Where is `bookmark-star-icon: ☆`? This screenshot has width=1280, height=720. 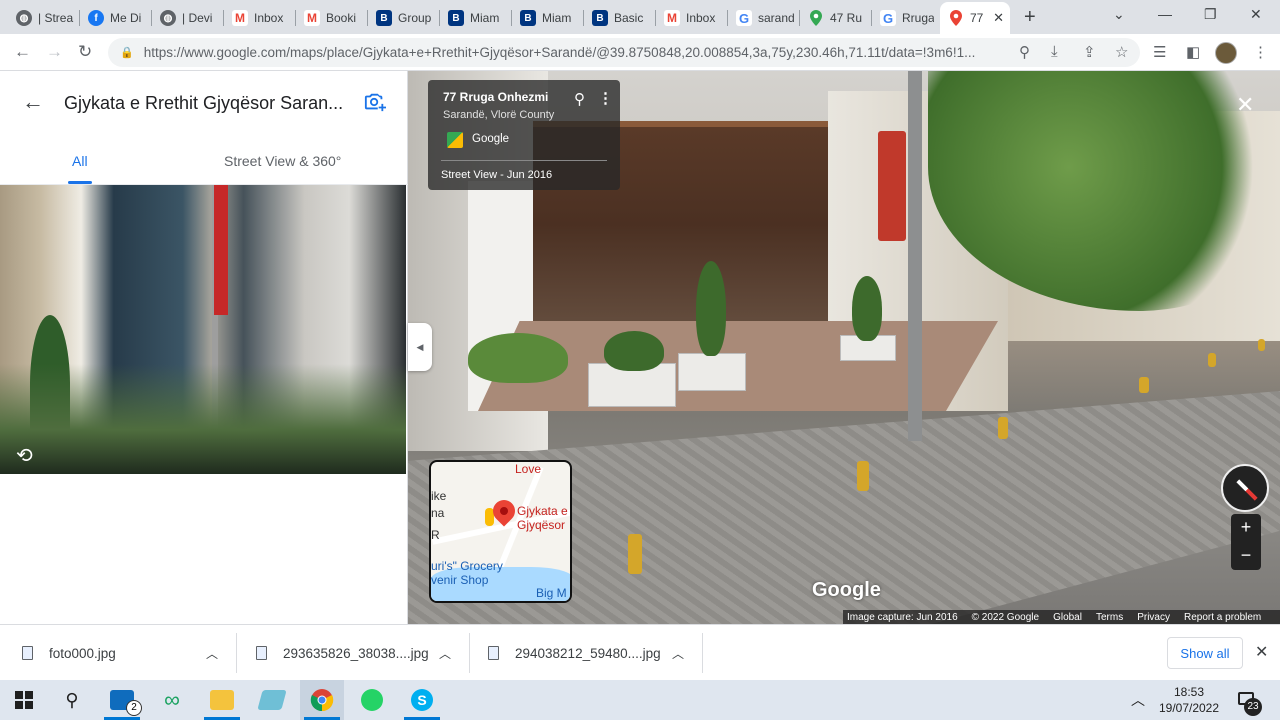
bookmark-star-icon: ☆ is located at coordinates (1121, 52).